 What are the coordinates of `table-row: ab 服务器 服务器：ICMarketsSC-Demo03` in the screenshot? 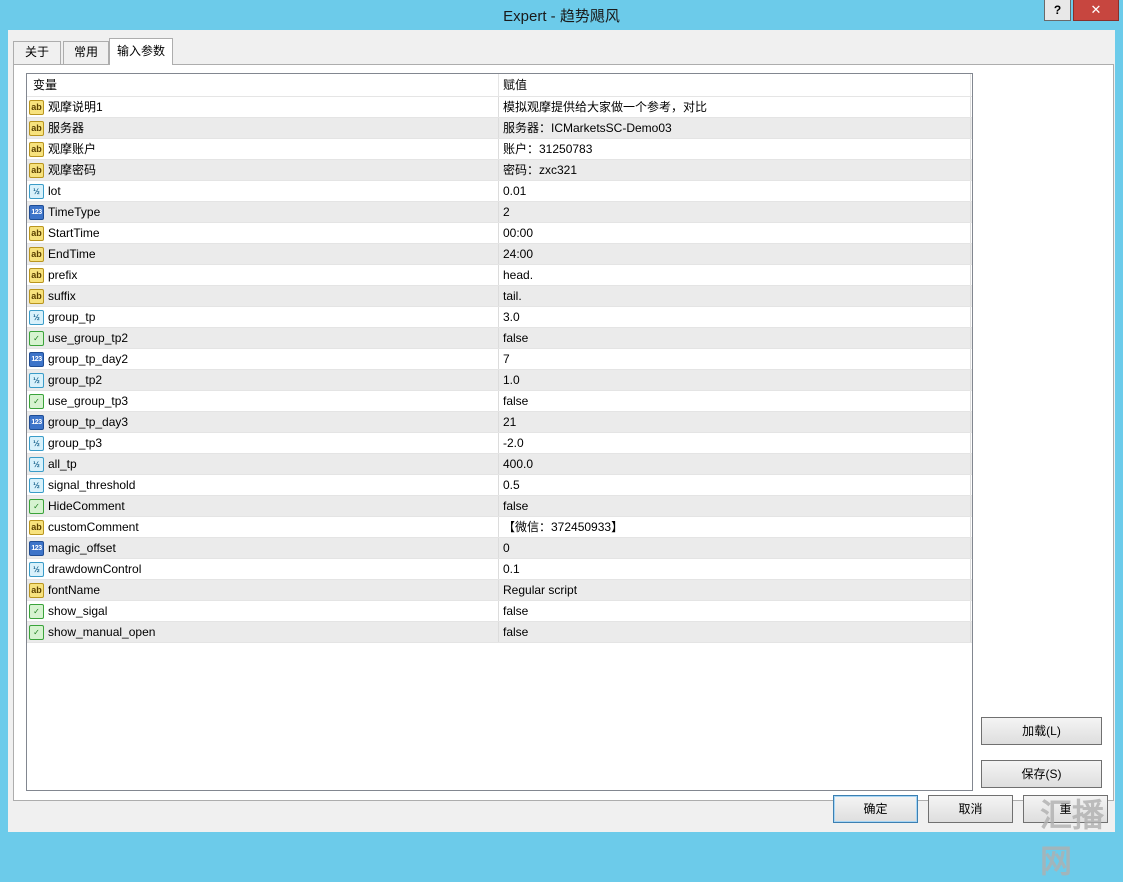 It's located at (499, 128).